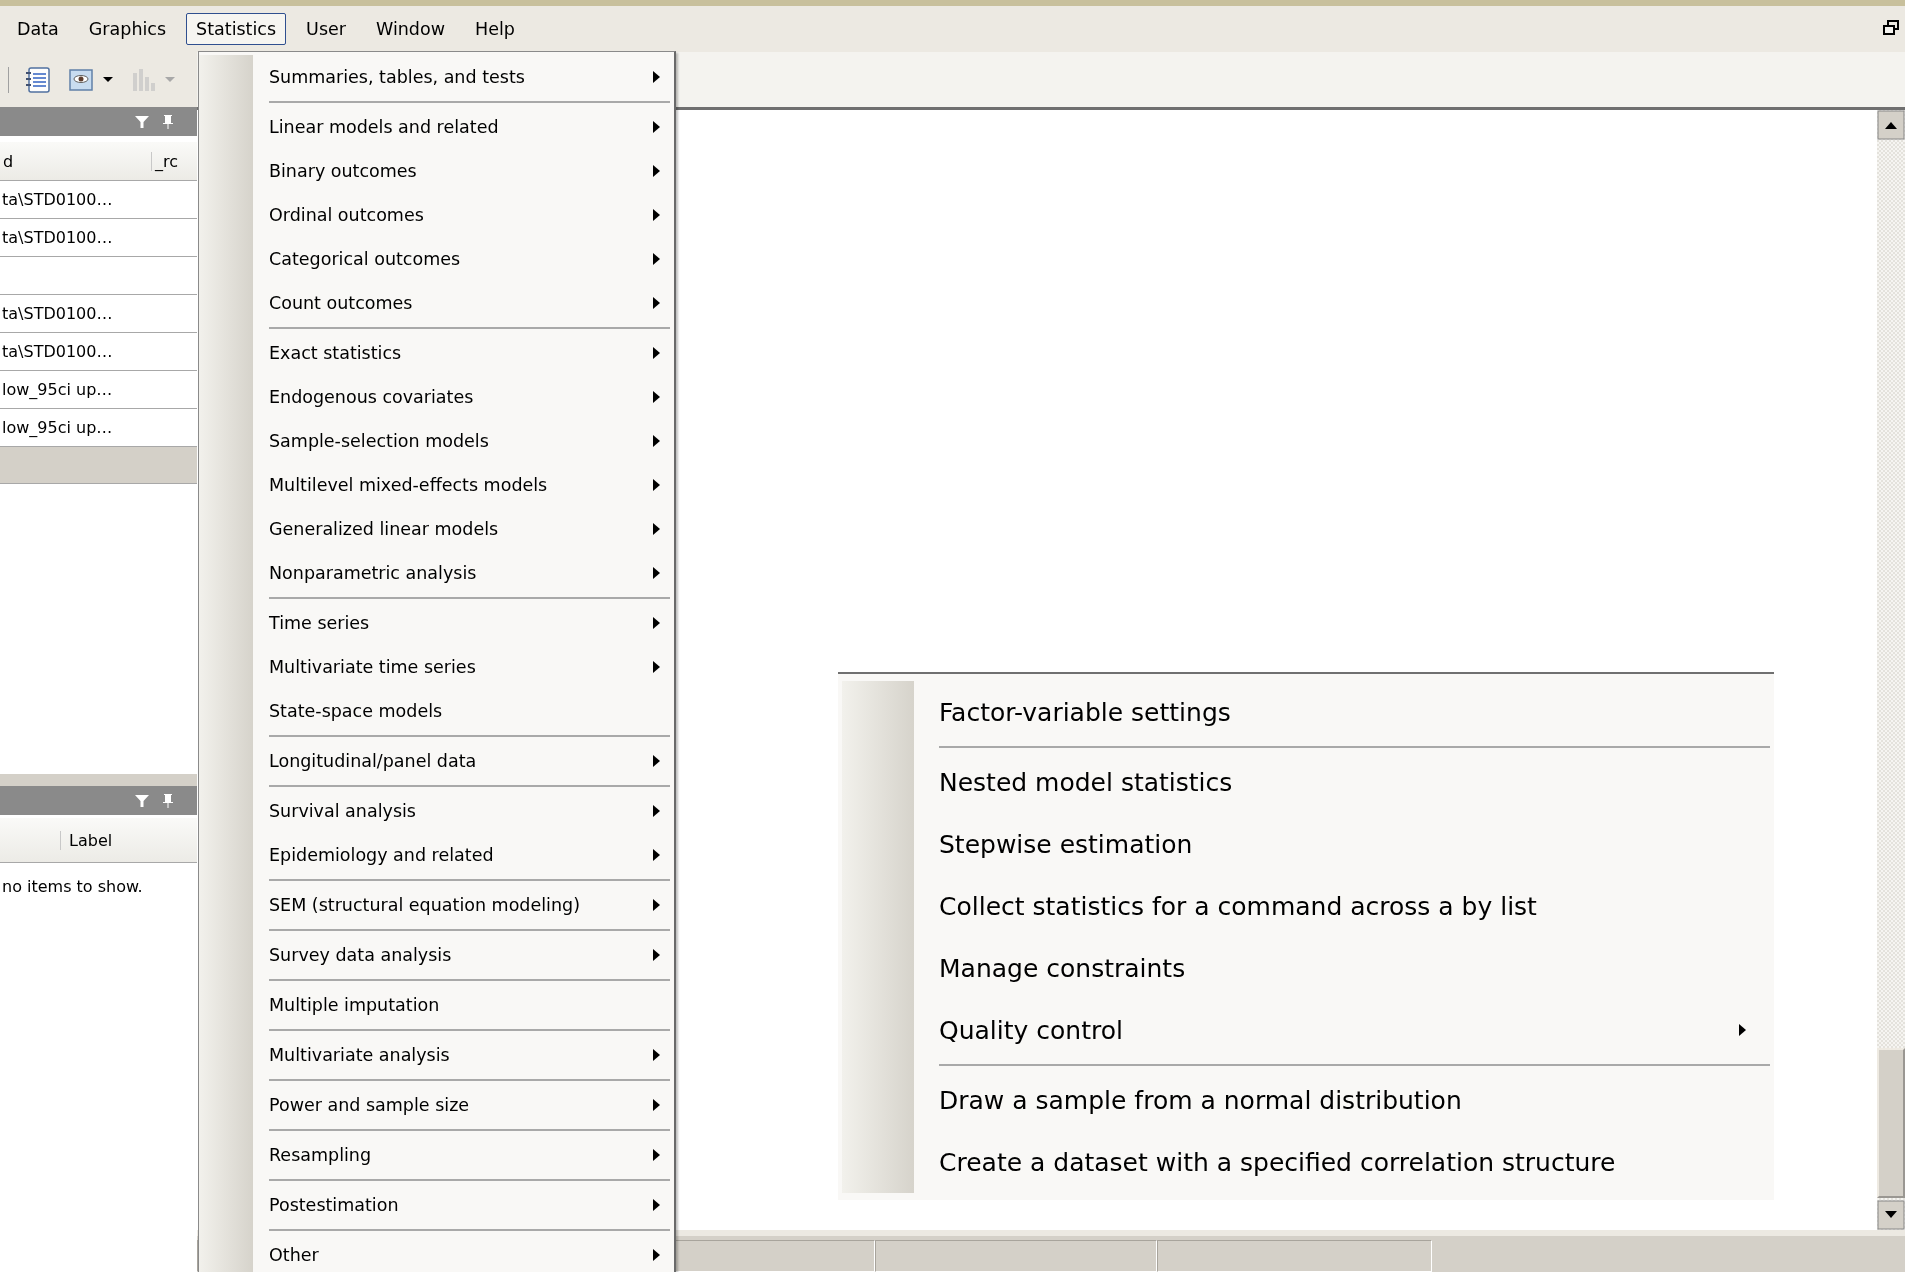 This screenshot has width=1905, height=1272. Describe the element at coordinates (379, 441) in the screenshot. I see `menu-item: Sample-selection models` at that location.